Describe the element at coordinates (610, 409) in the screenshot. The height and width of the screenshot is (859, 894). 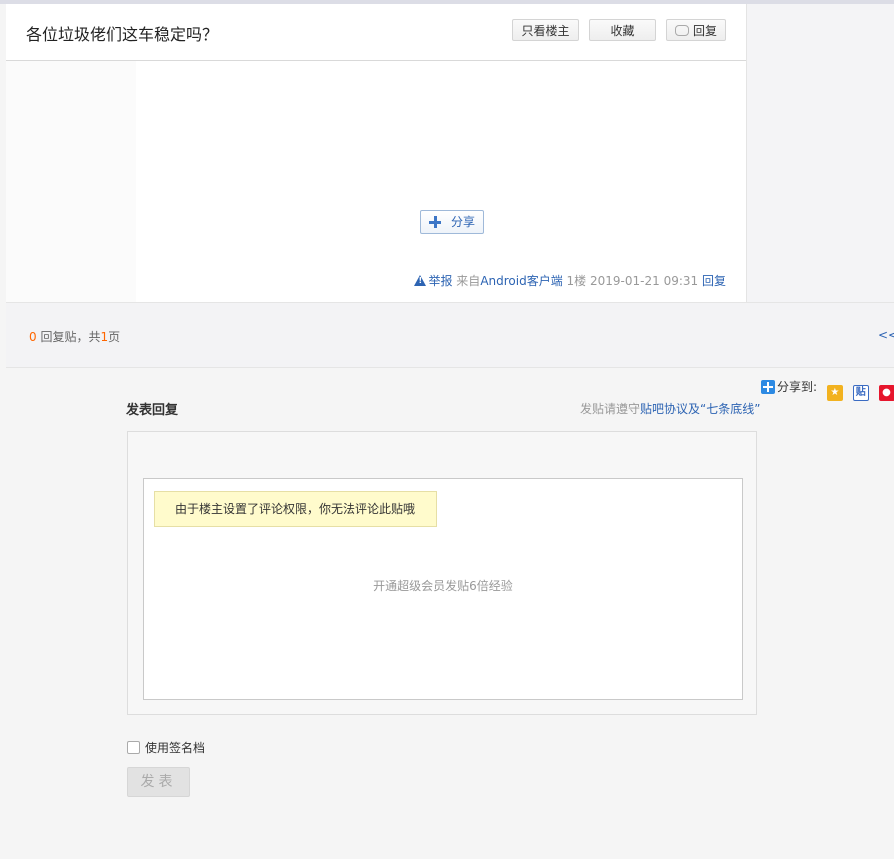
I see `rules-prefix: 发贴请遵守` at that location.